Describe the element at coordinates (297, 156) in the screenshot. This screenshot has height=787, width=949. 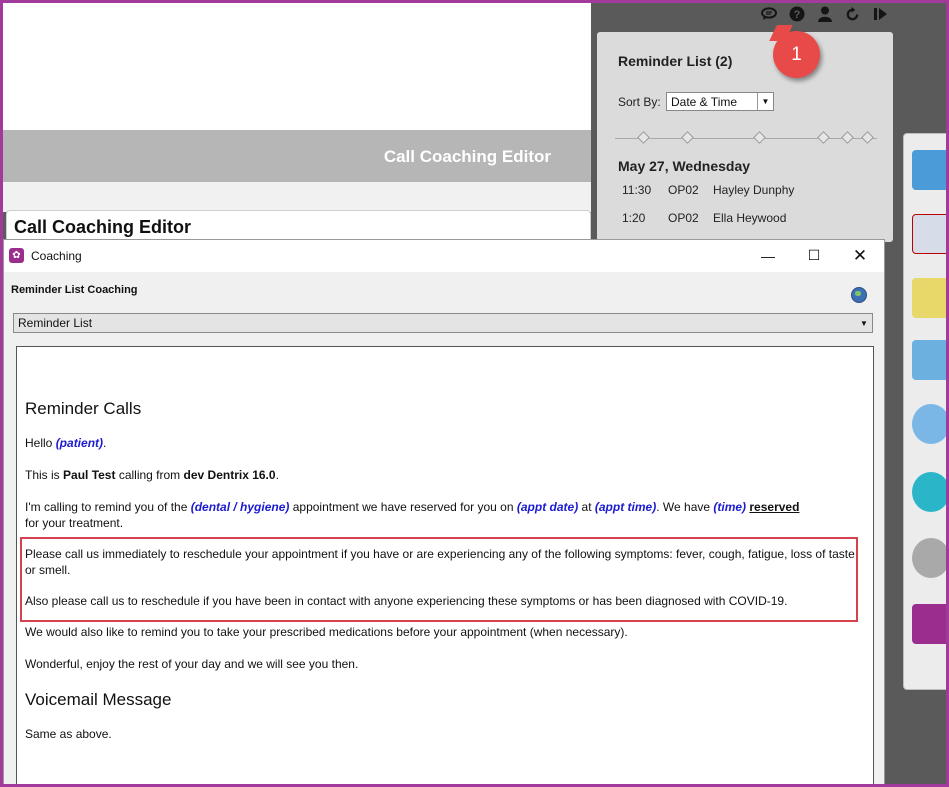
I see `background-banner: Call Coaching Editor` at that location.